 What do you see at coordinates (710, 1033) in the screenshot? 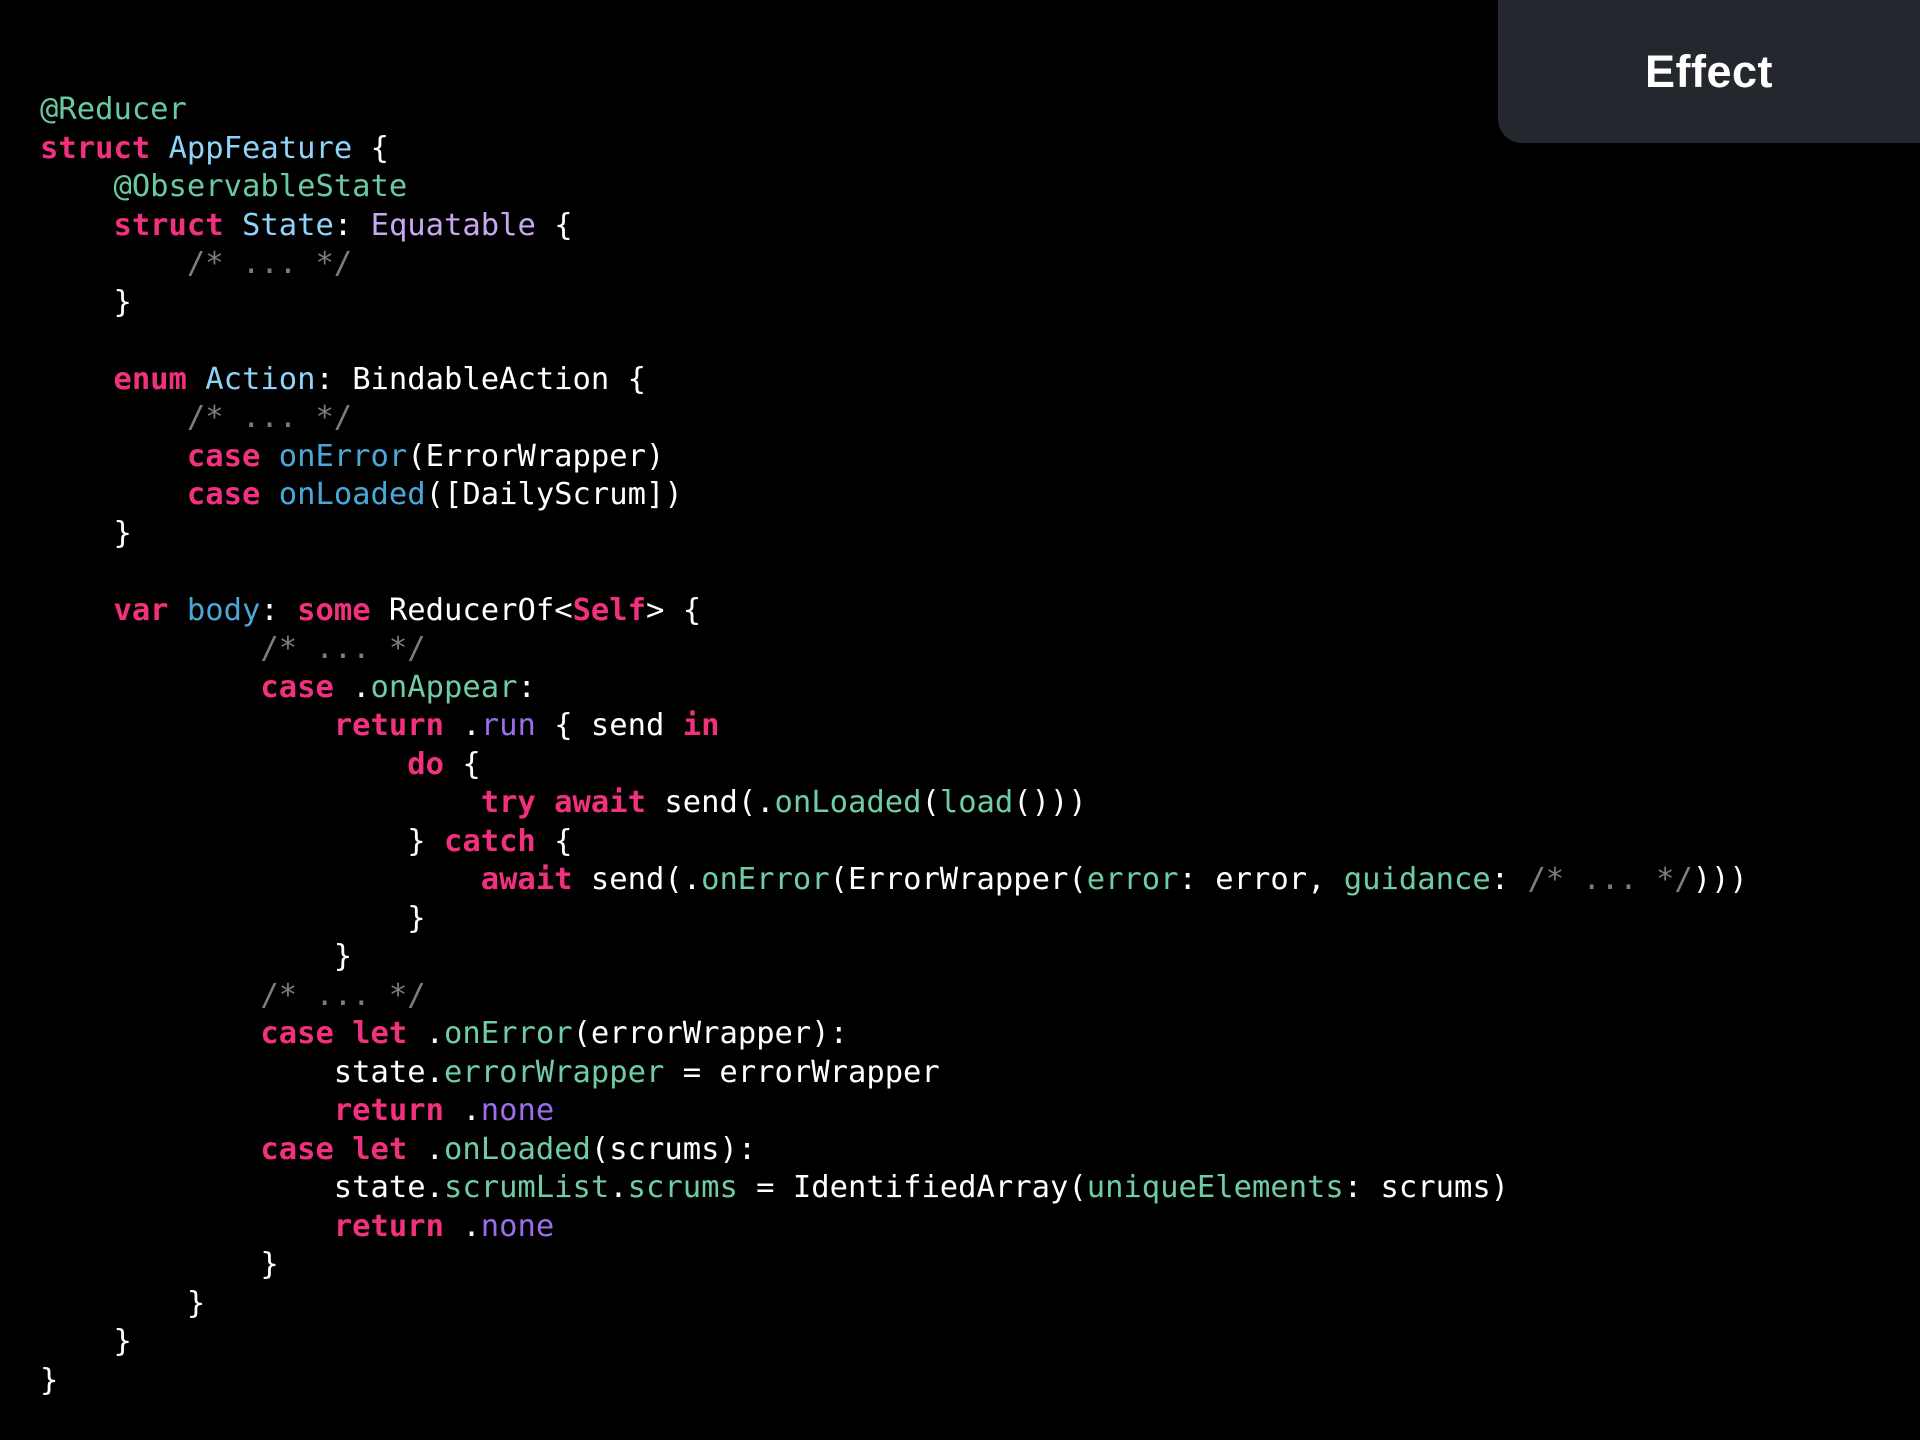
I see `code-text-token: (errorWrapper):` at bounding box center [710, 1033].